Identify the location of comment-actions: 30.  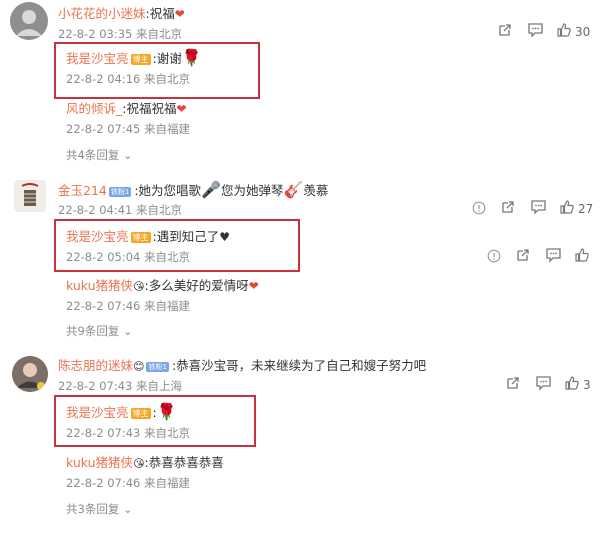
(543, 32).